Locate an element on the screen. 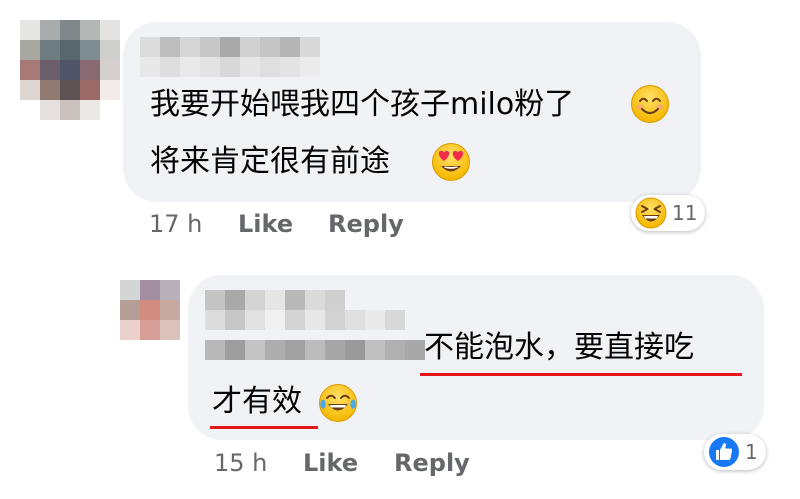  author-name-blurred-line2 is located at coordinates (315, 350).